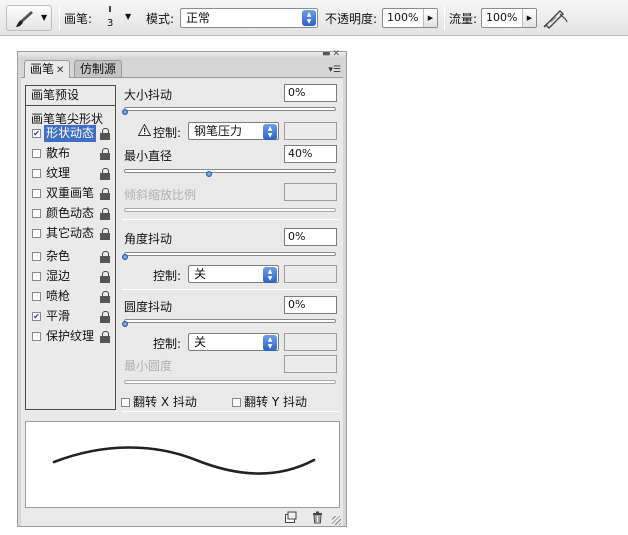 The width and height of the screenshot is (628, 535). I want to click on min-diameter-slider, so click(230, 173).